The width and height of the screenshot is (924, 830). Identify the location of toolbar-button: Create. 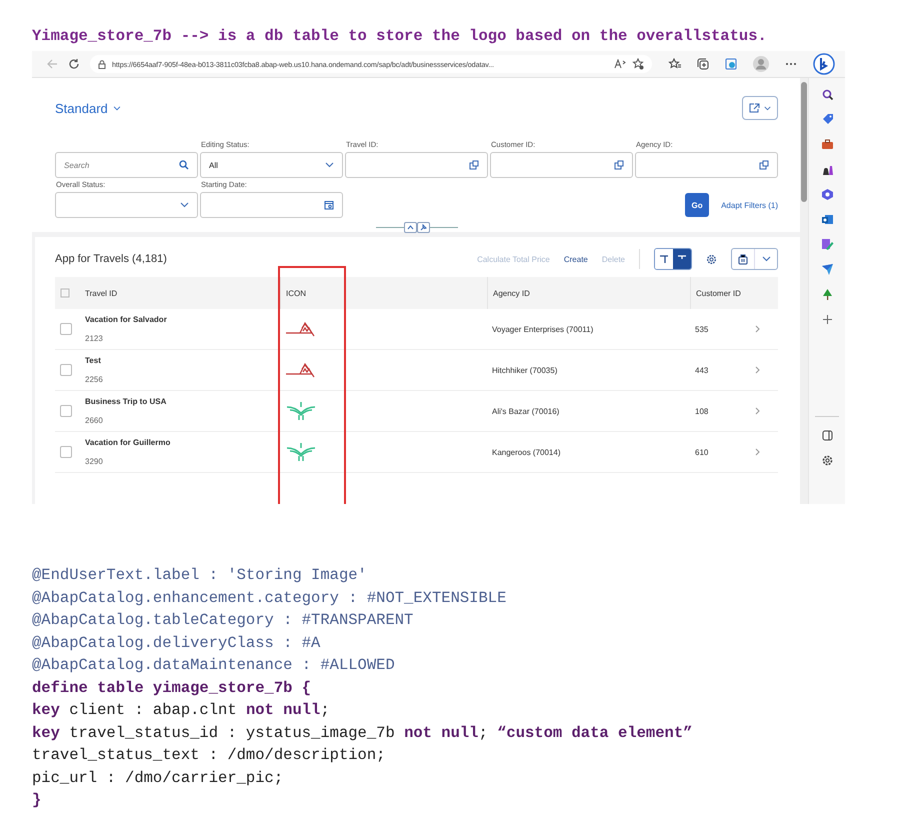
(576, 259).